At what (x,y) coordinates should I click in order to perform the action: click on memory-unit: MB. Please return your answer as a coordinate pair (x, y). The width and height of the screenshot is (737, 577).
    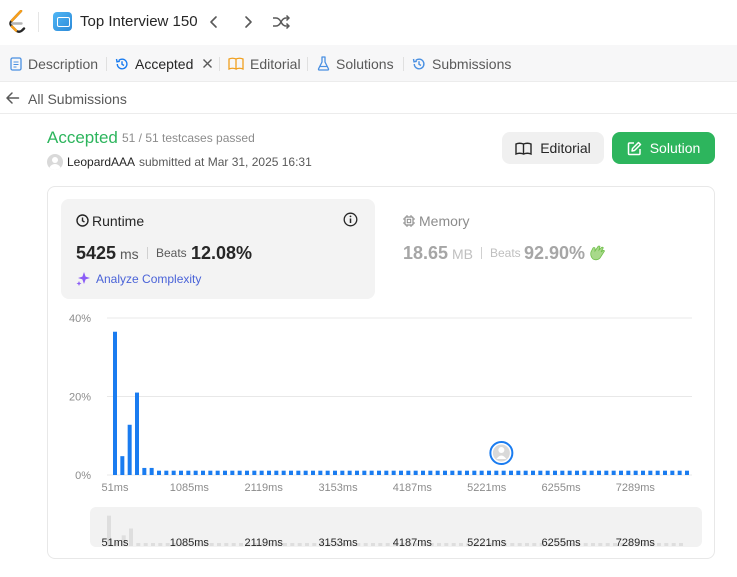
    Looking at the image, I should click on (462, 254).